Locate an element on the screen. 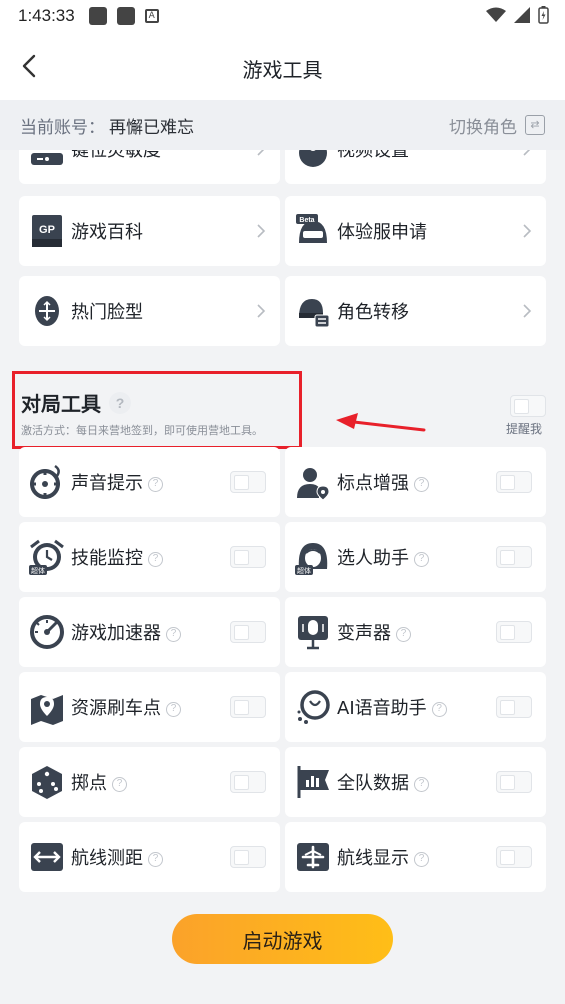  signal-icon is located at coordinates (522, 15).